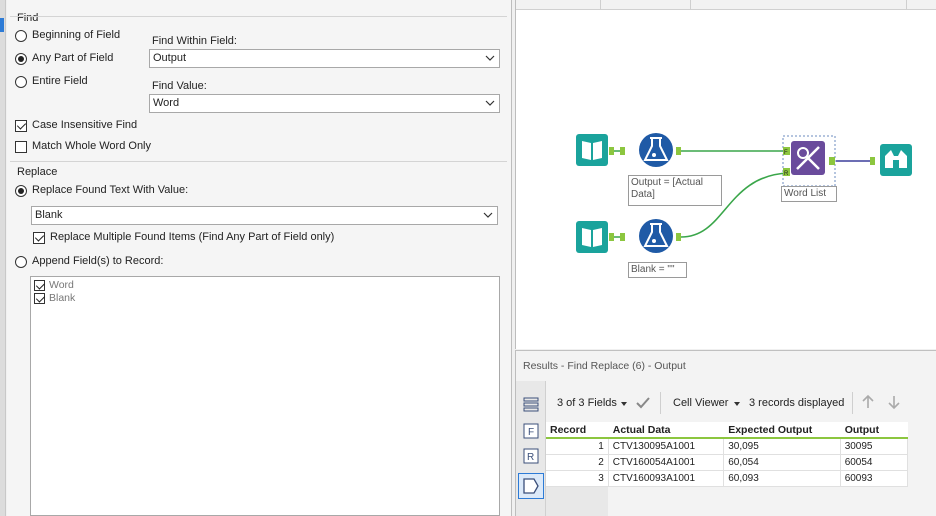 The image size is (936, 516). I want to click on arrow-down-icon, so click(894, 402).